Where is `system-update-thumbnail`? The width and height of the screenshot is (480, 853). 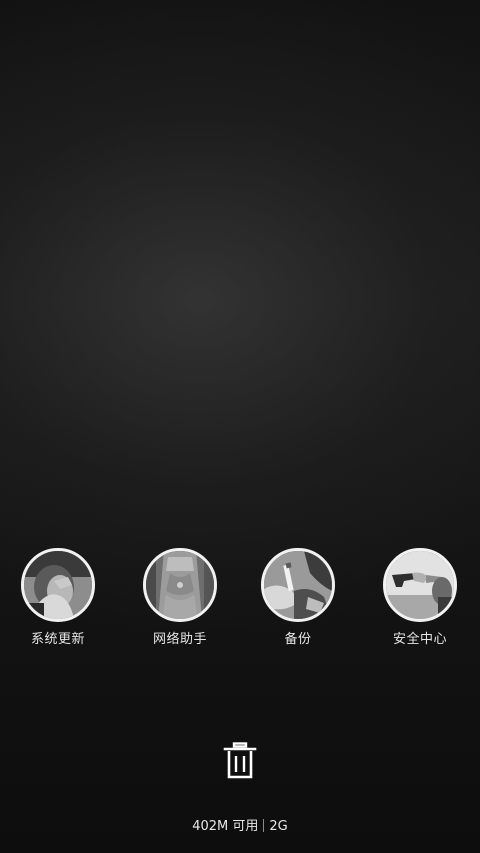 system-update-thumbnail is located at coordinates (58, 585).